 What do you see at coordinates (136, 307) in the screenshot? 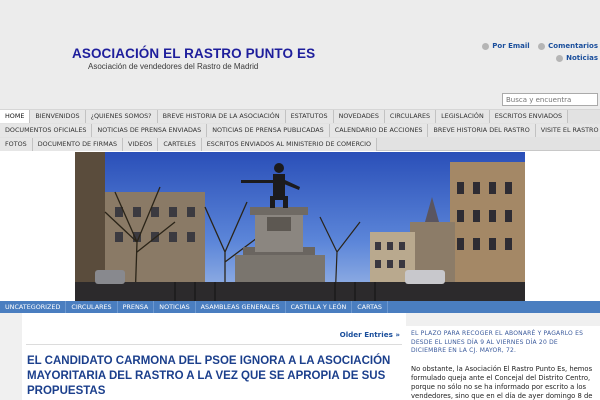
I see `category-item-prensa: PRENSA` at bounding box center [136, 307].